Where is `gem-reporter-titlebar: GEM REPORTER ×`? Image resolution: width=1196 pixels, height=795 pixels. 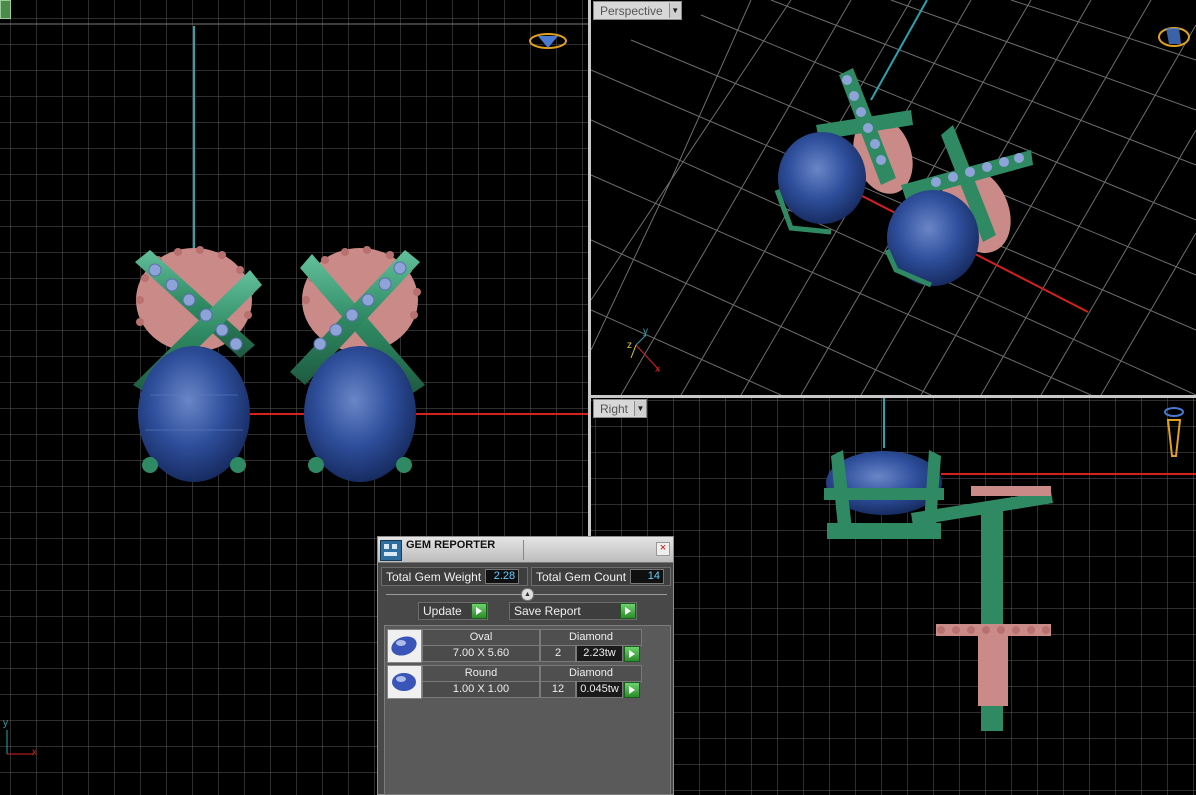 gem-reporter-titlebar: GEM REPORTER × is located at coordinates (525, 550).